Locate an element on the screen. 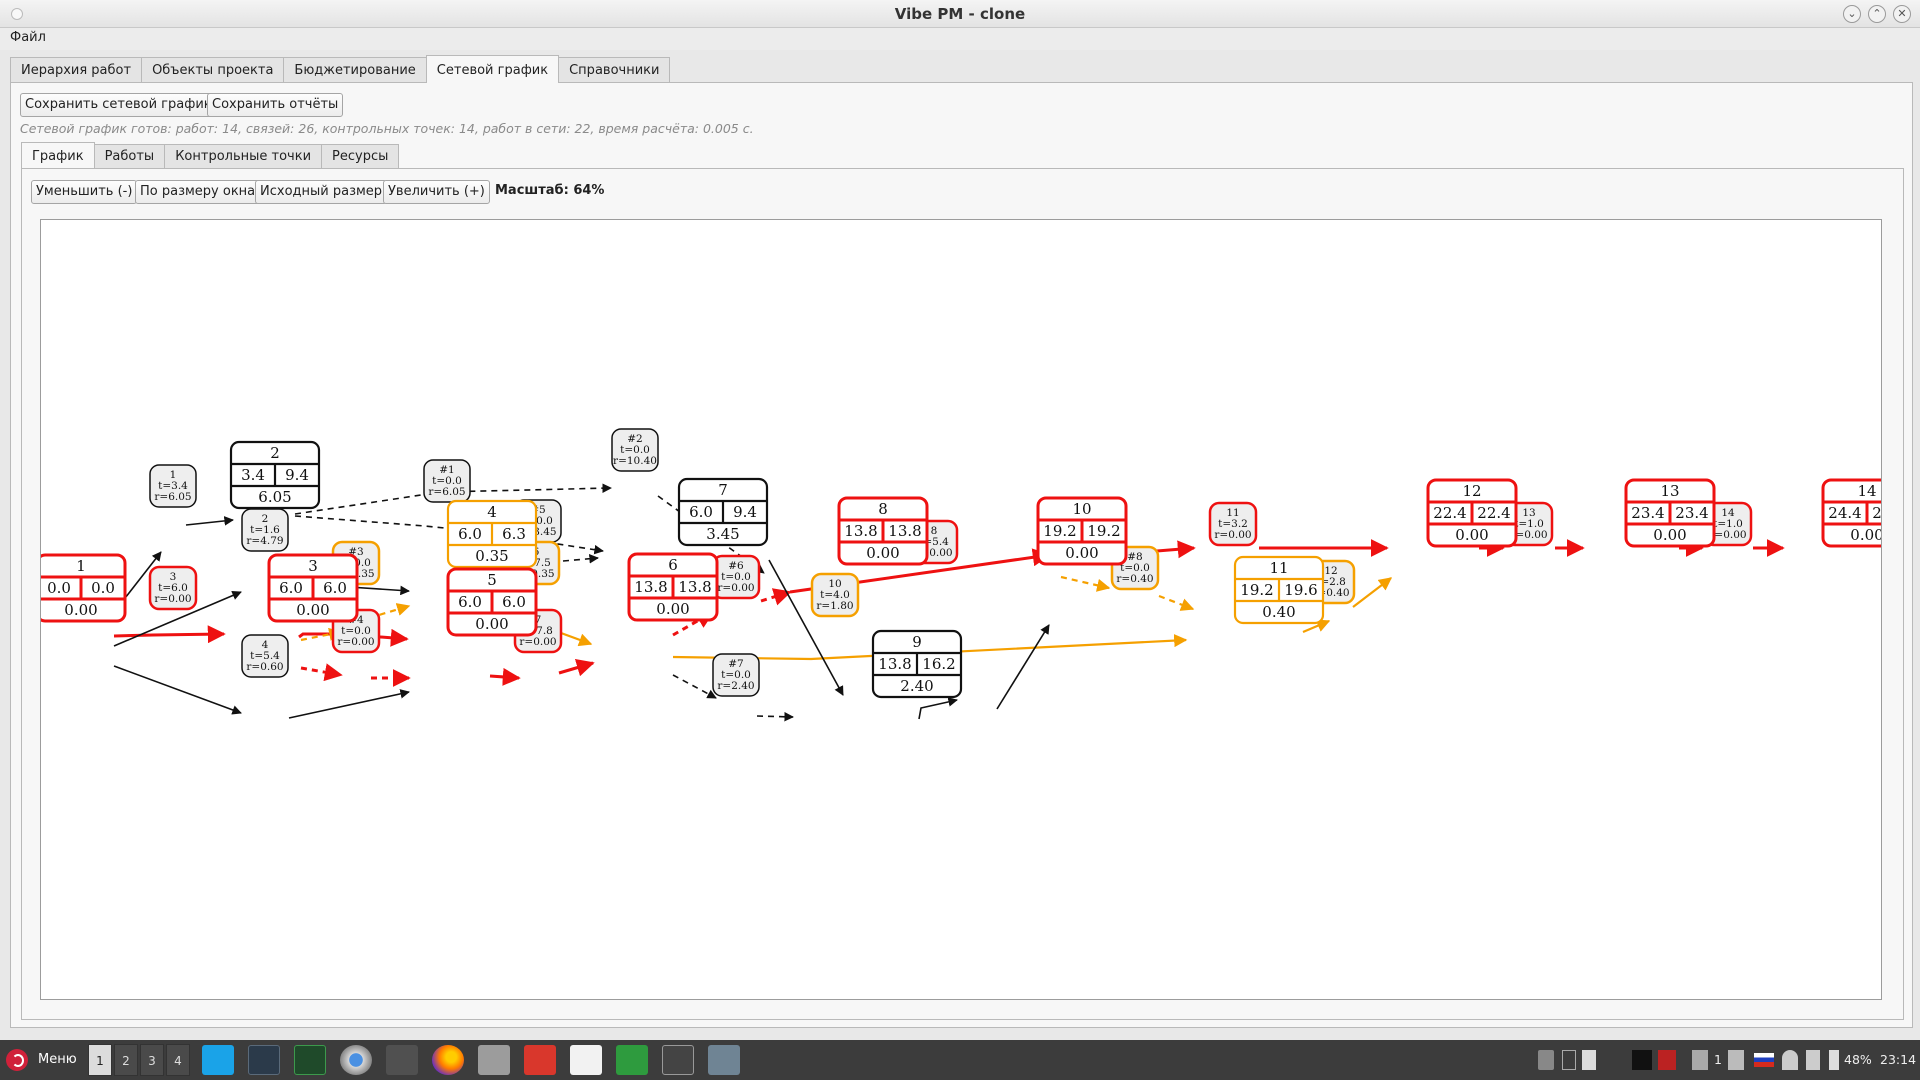 This screenshot has width=1920, height=1080. close-icon: ✕ is located at coordinates (1902, 14).